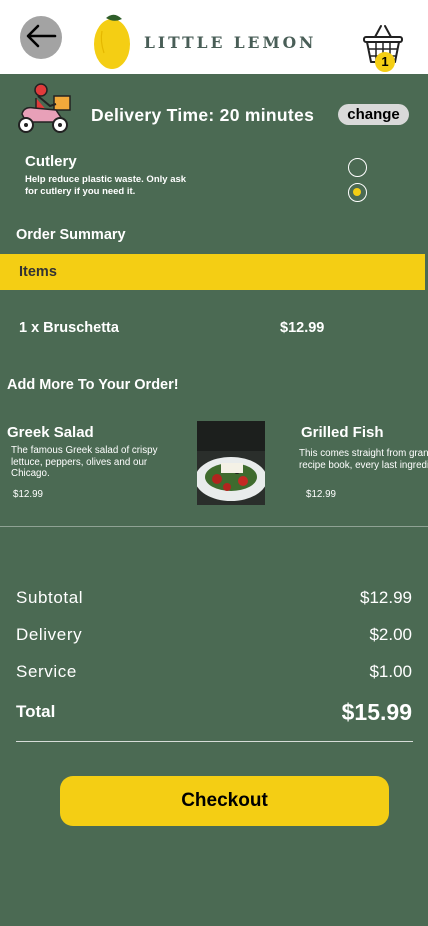 Image resolution: width=428 pixels, height=926 pixels. Describe the element at coordinates (342, 433) in the screenshot. I see `dish-name-grilled-fish: Grilled Fish` at that location.